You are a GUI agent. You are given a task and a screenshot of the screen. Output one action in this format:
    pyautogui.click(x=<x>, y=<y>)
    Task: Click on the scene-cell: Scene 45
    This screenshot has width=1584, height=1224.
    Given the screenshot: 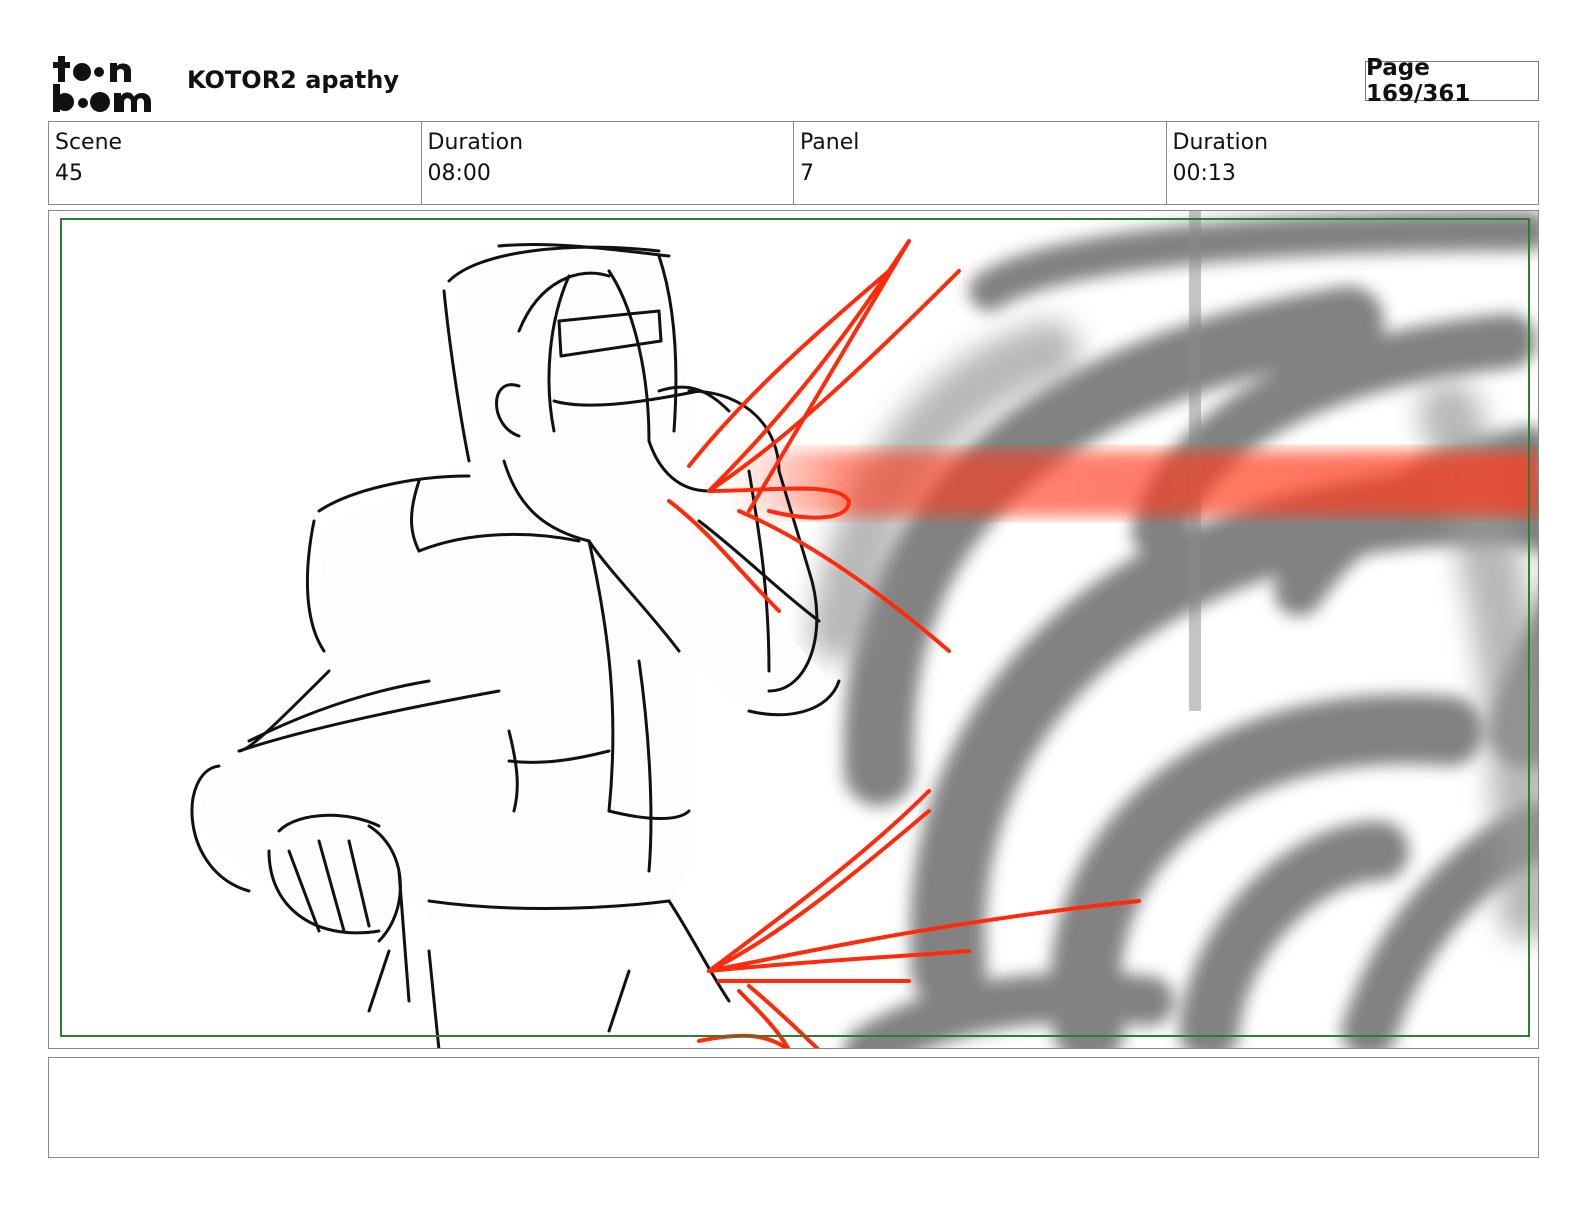 What is the action you would take?
    pyautogui.click(x=235, y=163)
    